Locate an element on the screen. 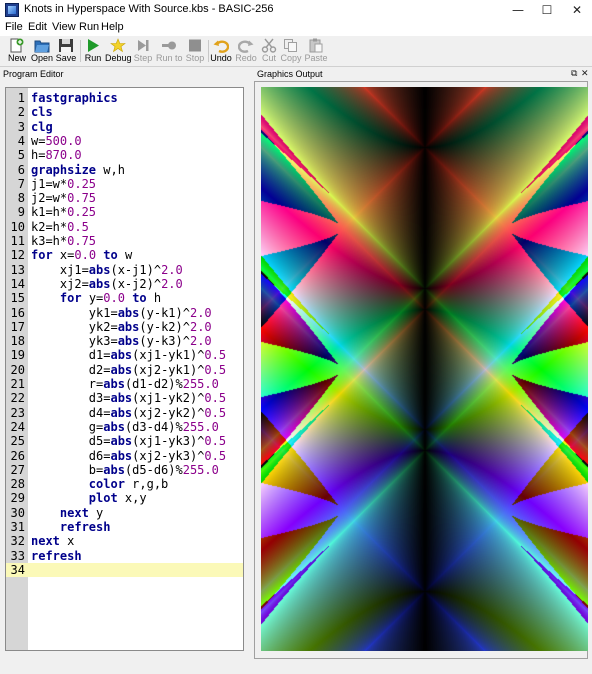 This screenshot has height=674, width=592. code-line: 9 k1=h*0.25 is located at coordinates (124, 212).